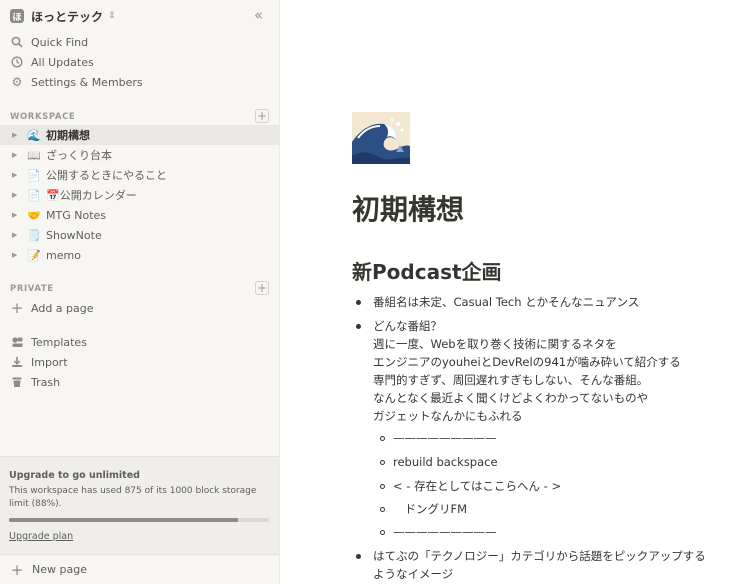  I want to click on sidebar-page-rough-script: ▶ 📖 ざっくり台本, so click(139, 155).